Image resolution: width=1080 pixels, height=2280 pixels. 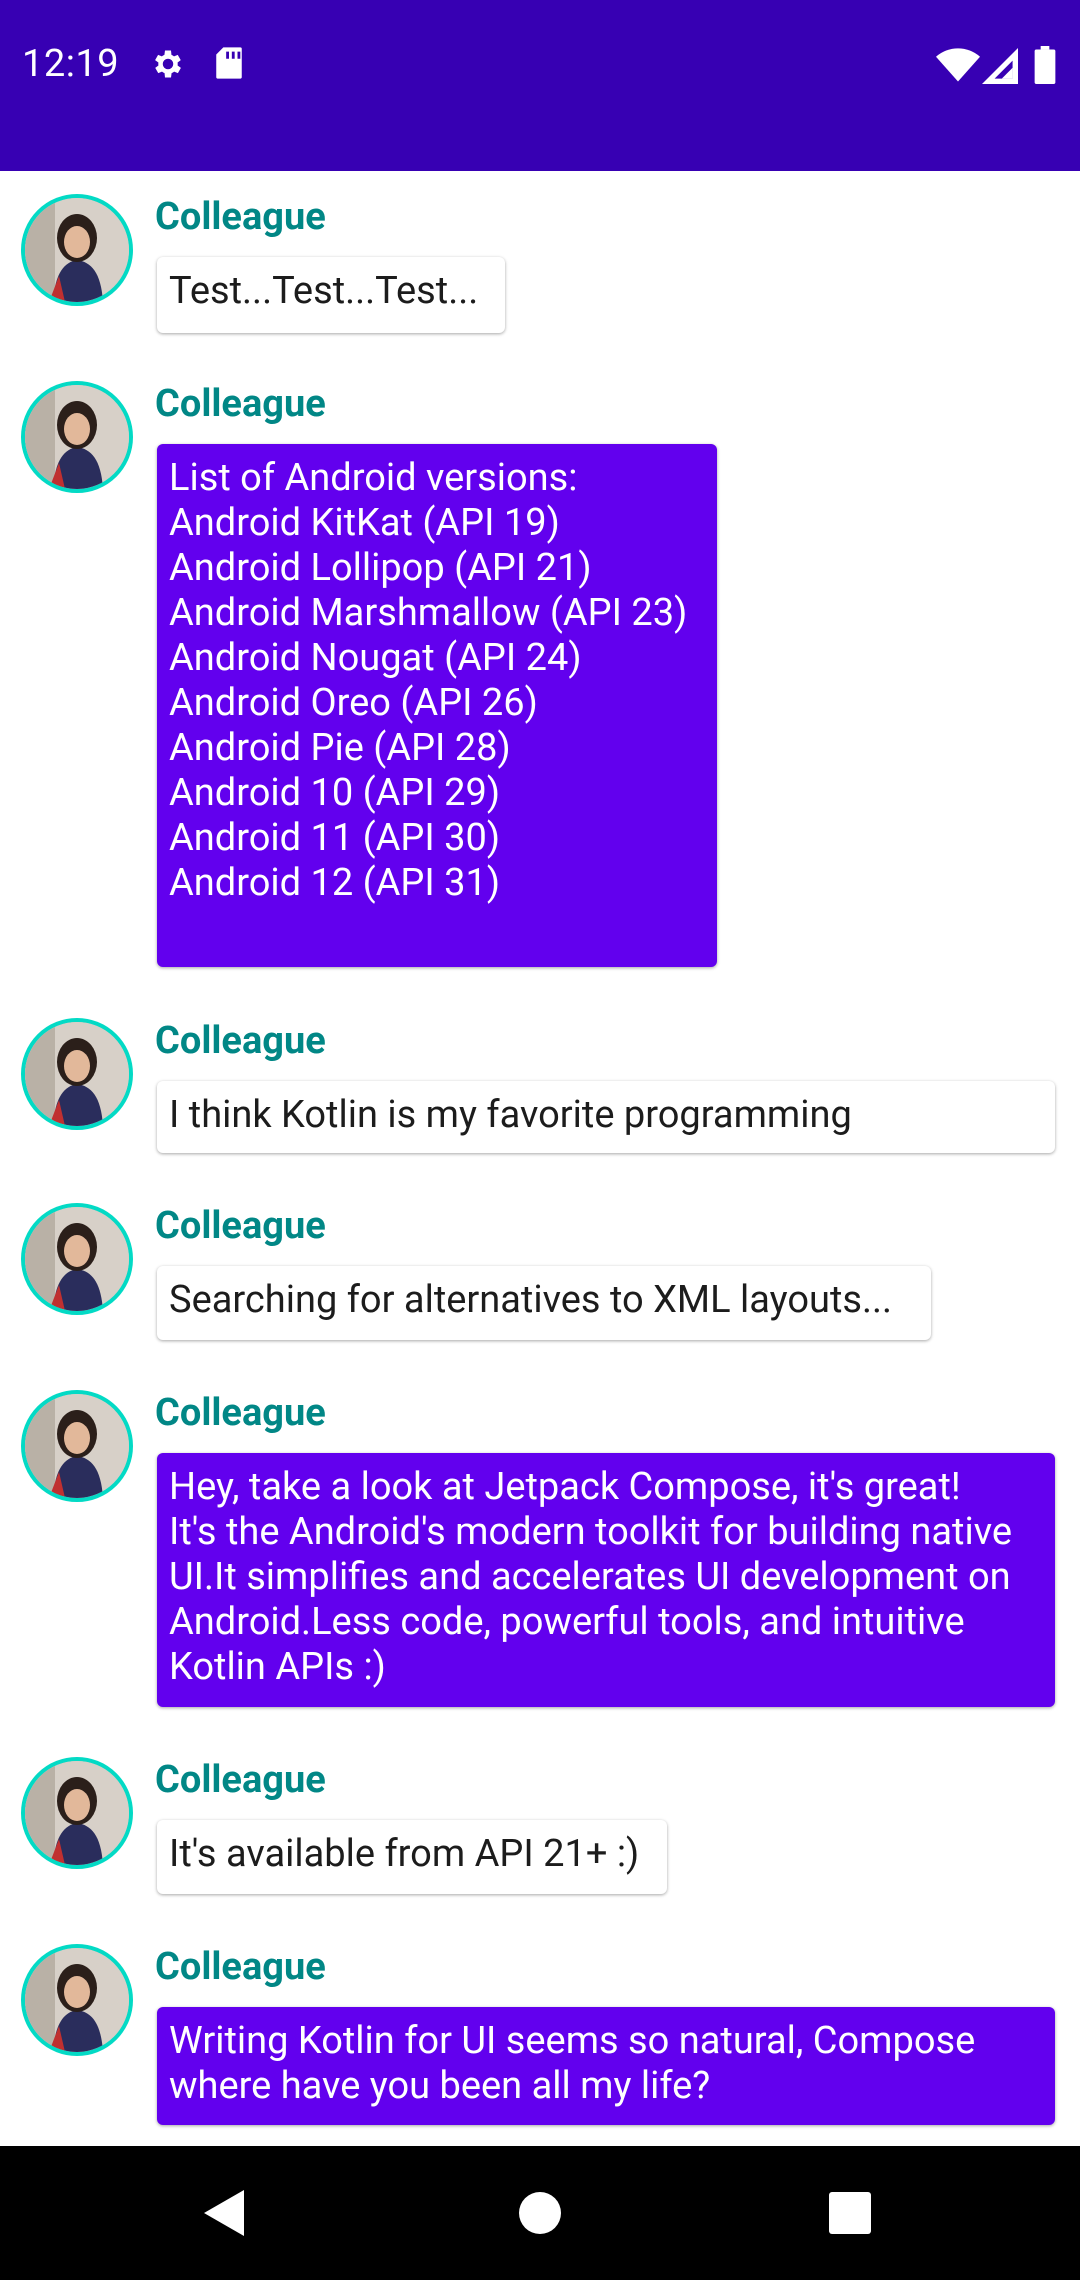 I want to click on home-icon, so click(x=540, y=2215).